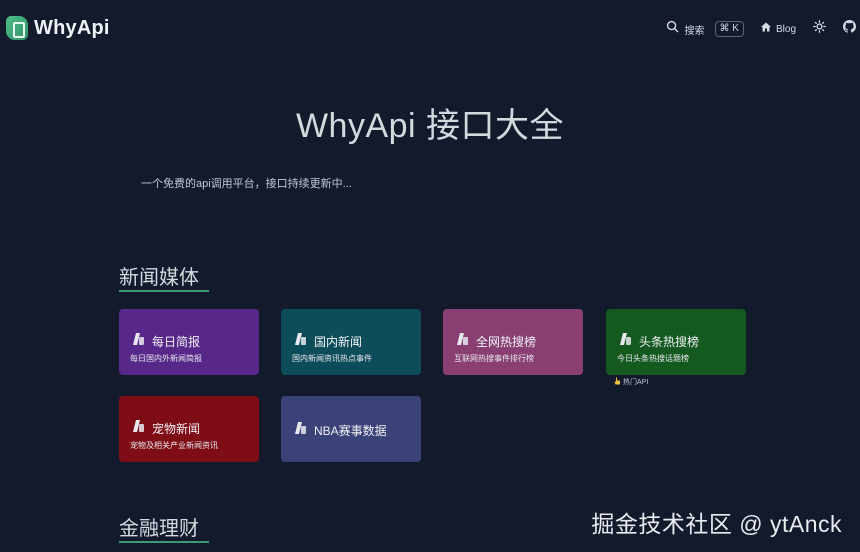 Image resolution: width=860 pixels, height=552 pixels. Describe the element at coordinates (636, 382) in the screenshot. I see `hot-api-label: 热门API` at that location.